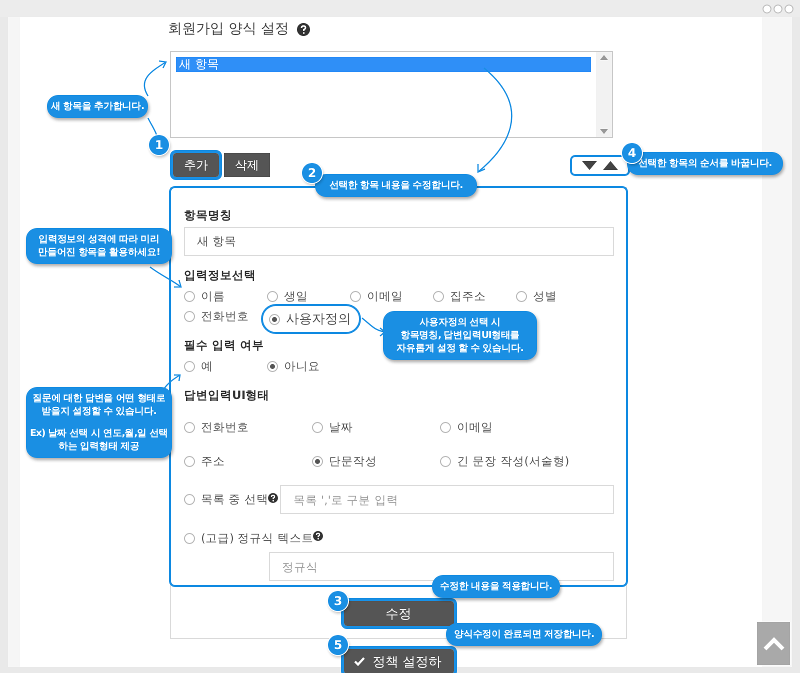 The width and height of the screenshot is (800, 673). I want to click on scrollbar, so click(604, 94).